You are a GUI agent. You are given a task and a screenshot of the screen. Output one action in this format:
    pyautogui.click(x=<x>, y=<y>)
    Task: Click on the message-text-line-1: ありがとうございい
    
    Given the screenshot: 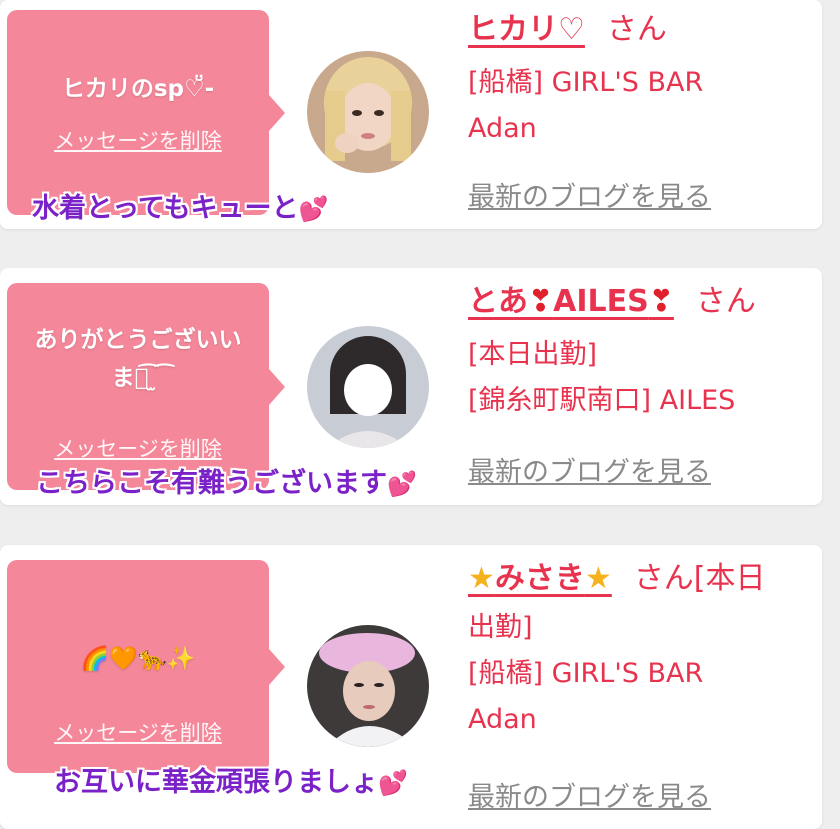 What is the action you would take?
    pyautogui.click(x=138, y=340)
    